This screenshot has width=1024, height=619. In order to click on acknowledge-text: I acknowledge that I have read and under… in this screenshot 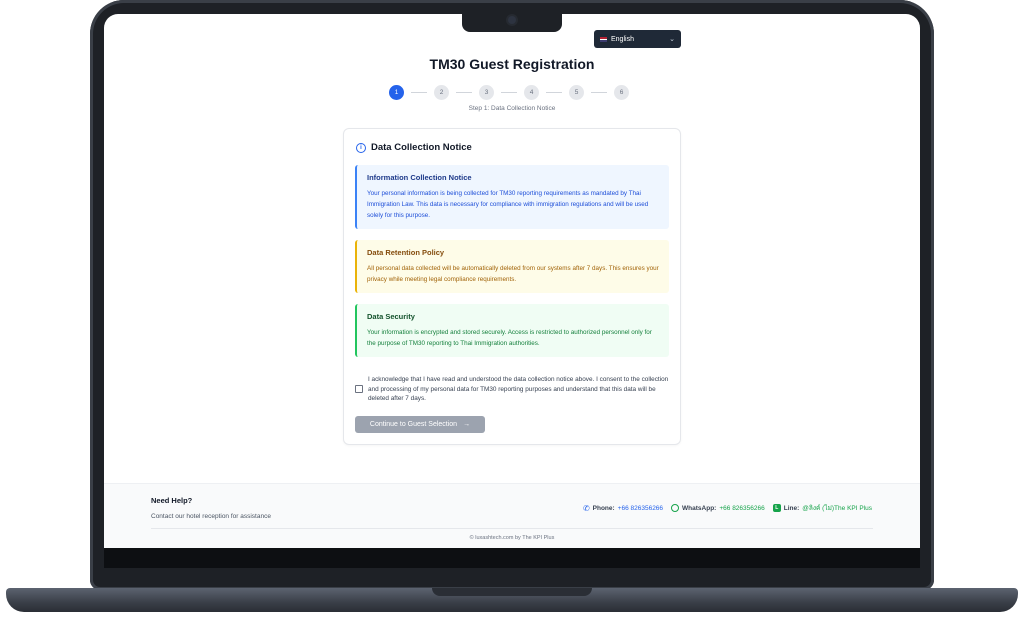, I will do `click(518, 389)`.